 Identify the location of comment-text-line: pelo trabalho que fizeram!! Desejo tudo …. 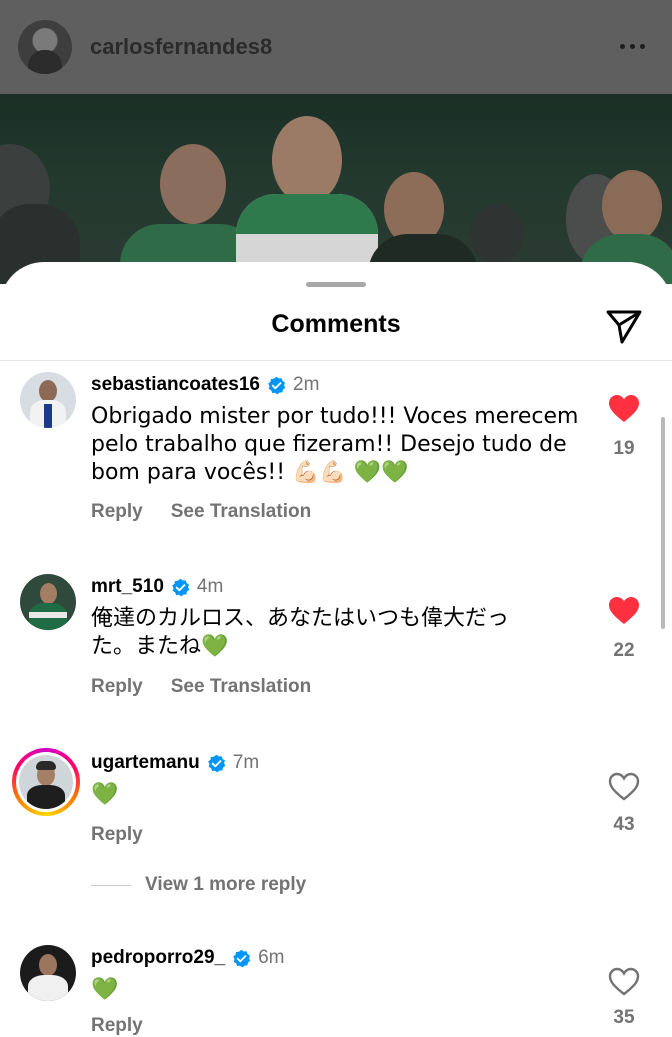
(329, 444).